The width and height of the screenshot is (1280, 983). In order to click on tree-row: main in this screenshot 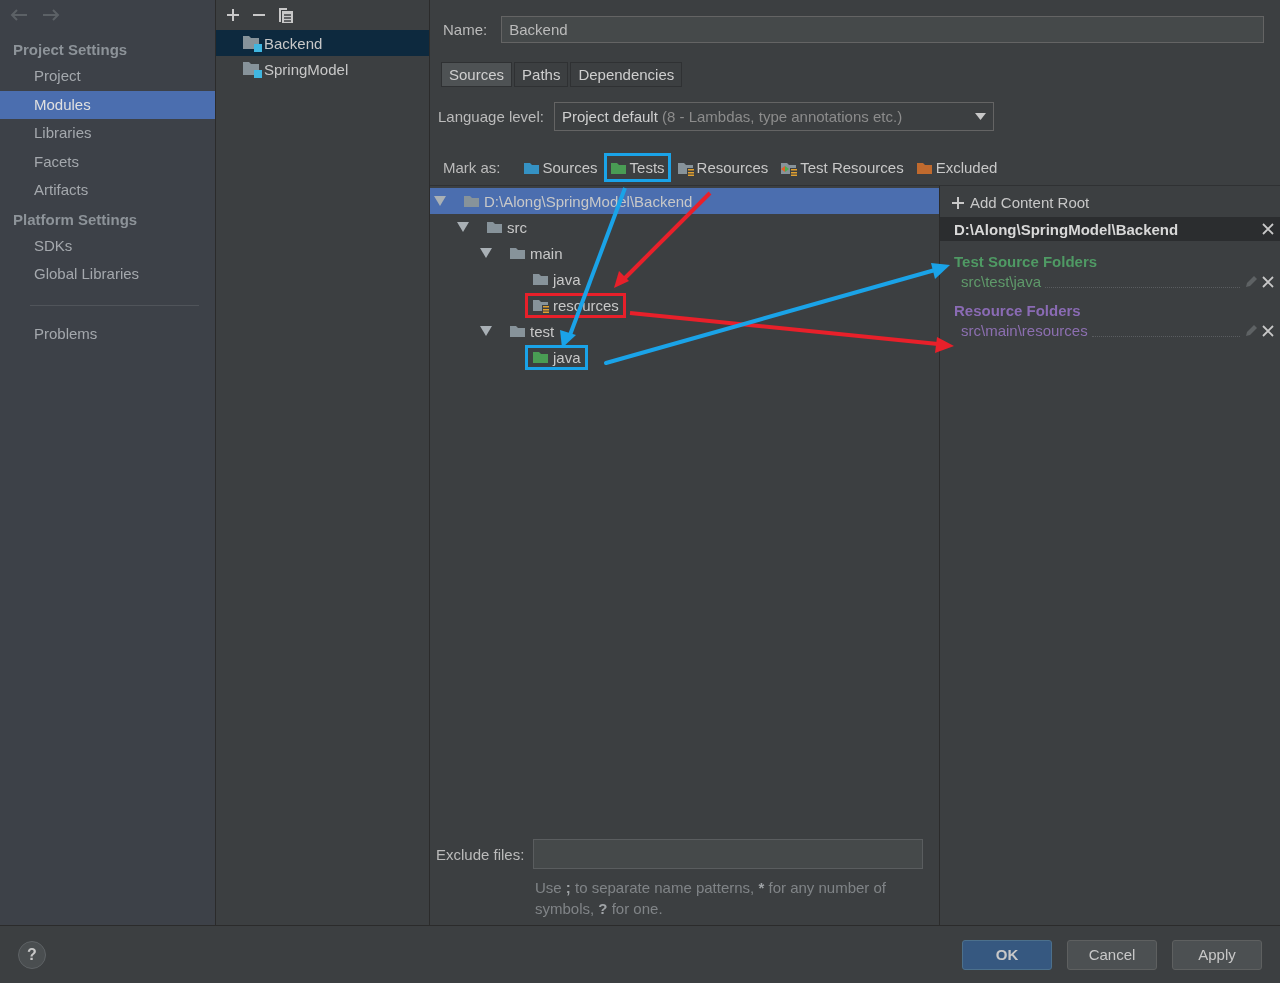, I will do `click(684, 253)`.